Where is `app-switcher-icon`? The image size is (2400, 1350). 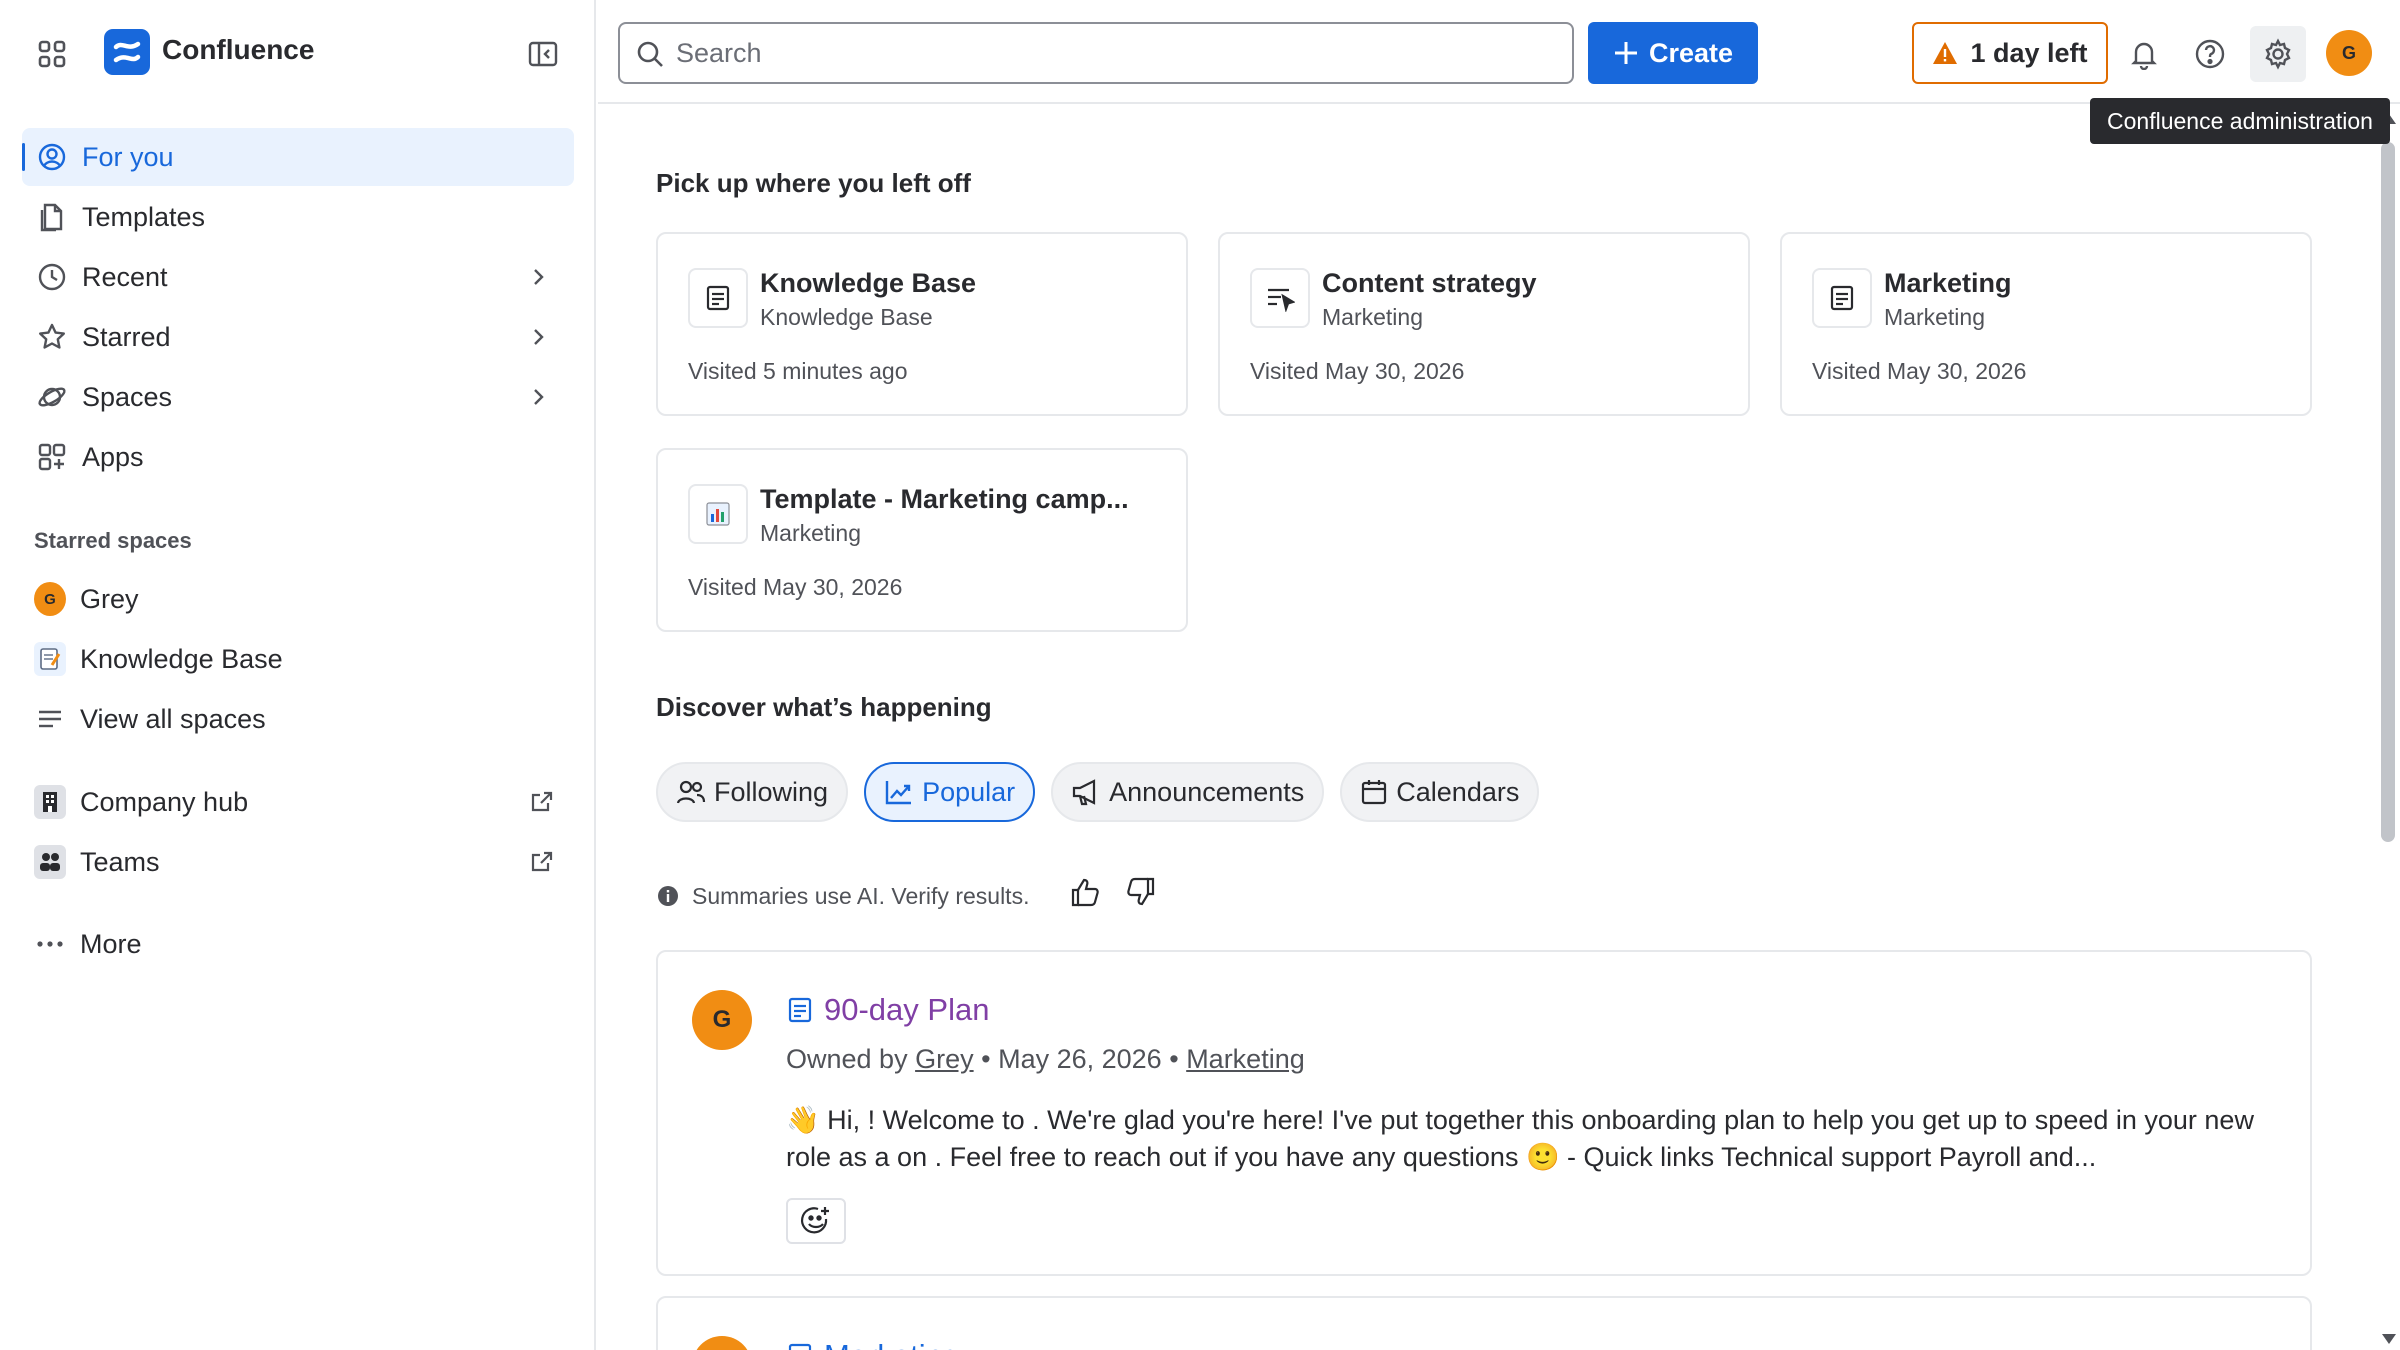 app-switcher-icon is located at coordinates (52, 54).